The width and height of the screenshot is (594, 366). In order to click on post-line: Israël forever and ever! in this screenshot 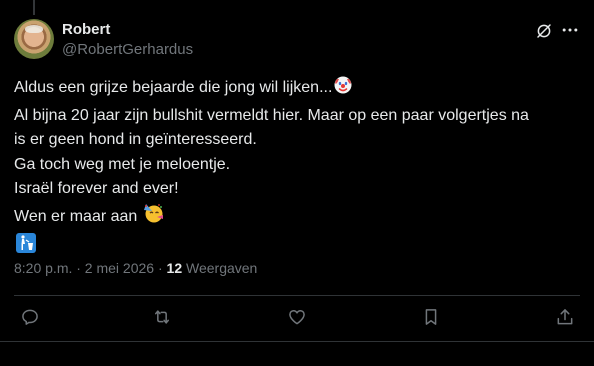, I will do `click(96, 188)`.